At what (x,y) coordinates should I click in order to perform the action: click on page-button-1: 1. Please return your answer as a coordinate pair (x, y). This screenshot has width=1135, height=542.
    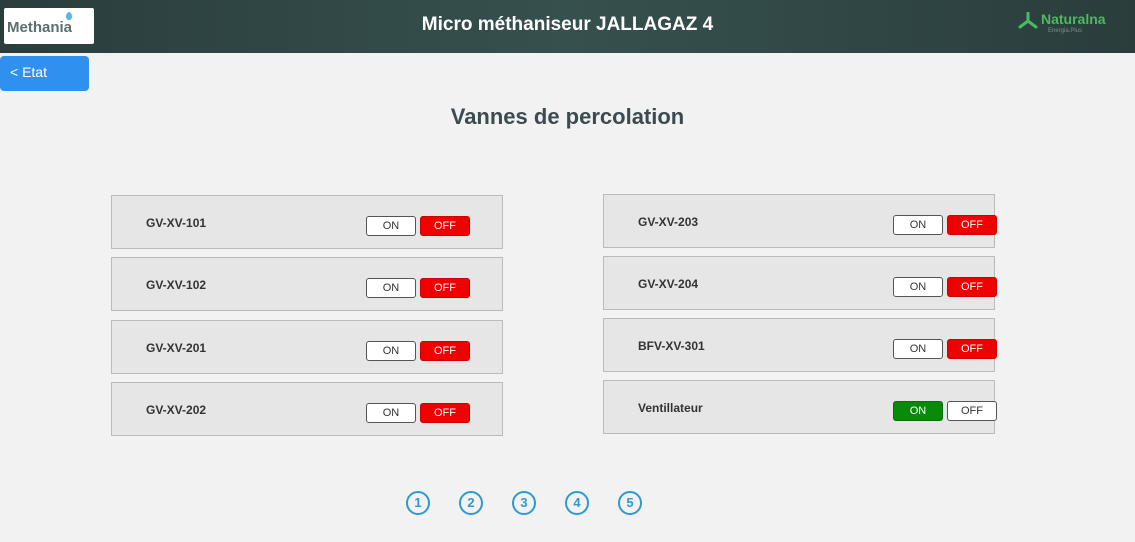
    Looking at the image, I should click on (418, 503).